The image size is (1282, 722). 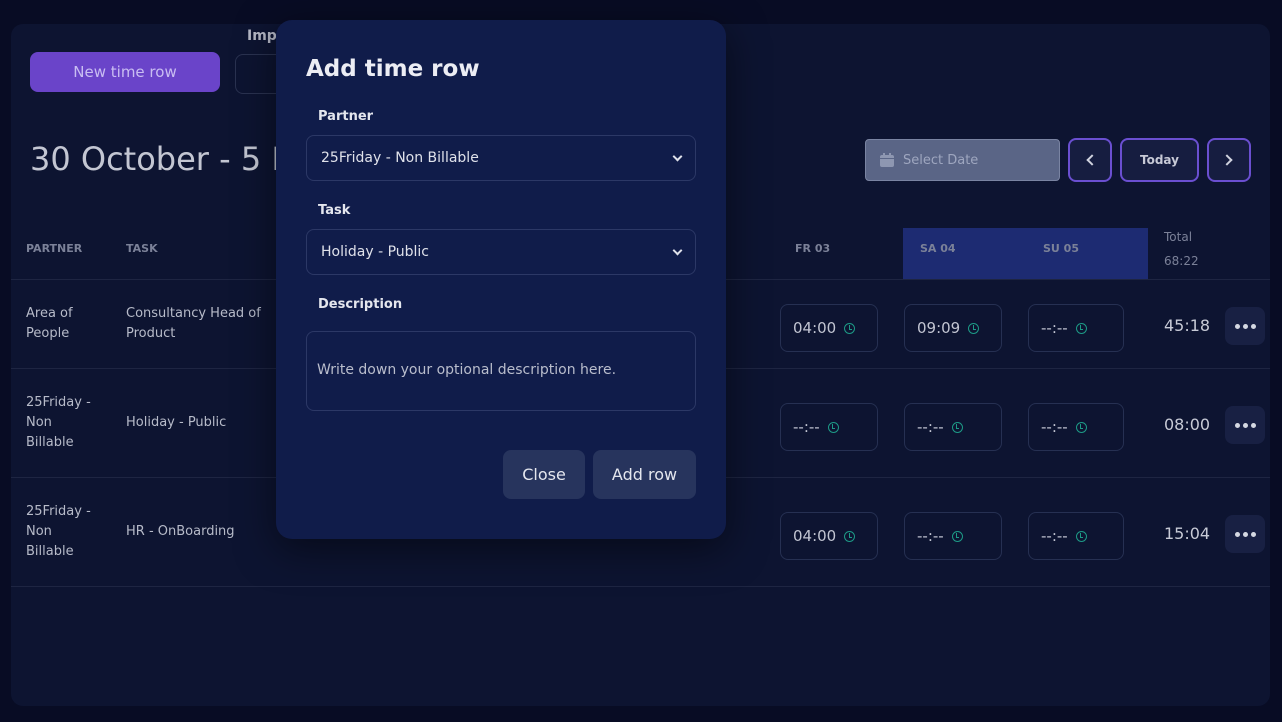 I want to click on time-input-fr: --:--, so click(x=829, y=427).